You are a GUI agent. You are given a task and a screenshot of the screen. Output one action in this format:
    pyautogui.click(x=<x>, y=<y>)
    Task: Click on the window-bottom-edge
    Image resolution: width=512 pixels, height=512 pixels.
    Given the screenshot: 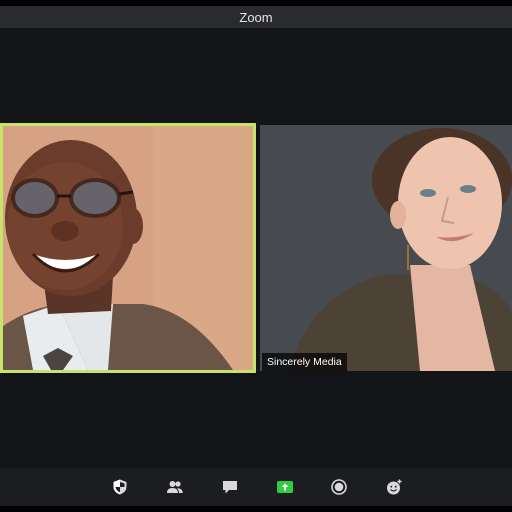 What is the action you would take?
    pyautogui.click(x=256, y=509)
    